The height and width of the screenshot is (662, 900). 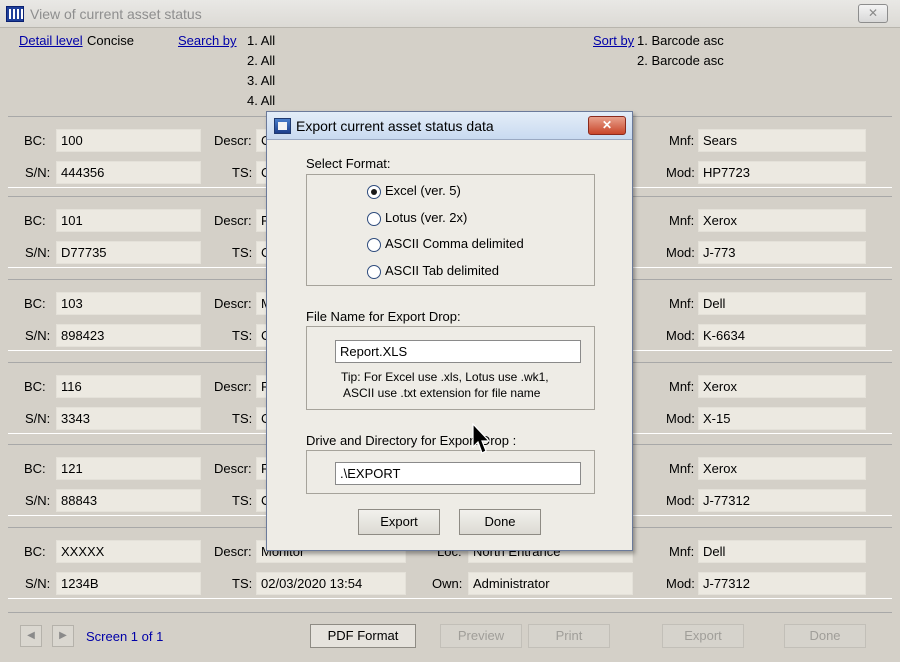 What do you see at coordinates (128, 335) in the screenshot?
I see `sn-field: 898423` at bounding box center [128, 335].